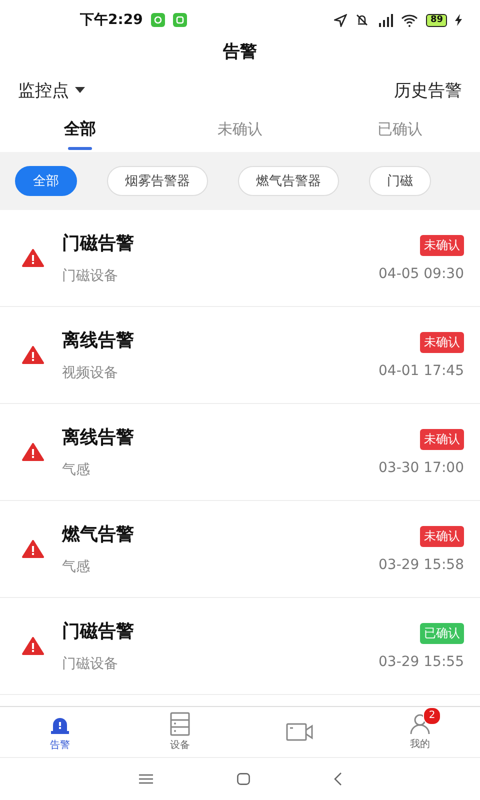 This screenshot has width=480, height=800. What do you see at coordinates (243, 779) in the screenshot?
I see `home-icon` at bounding box center [243, 779].